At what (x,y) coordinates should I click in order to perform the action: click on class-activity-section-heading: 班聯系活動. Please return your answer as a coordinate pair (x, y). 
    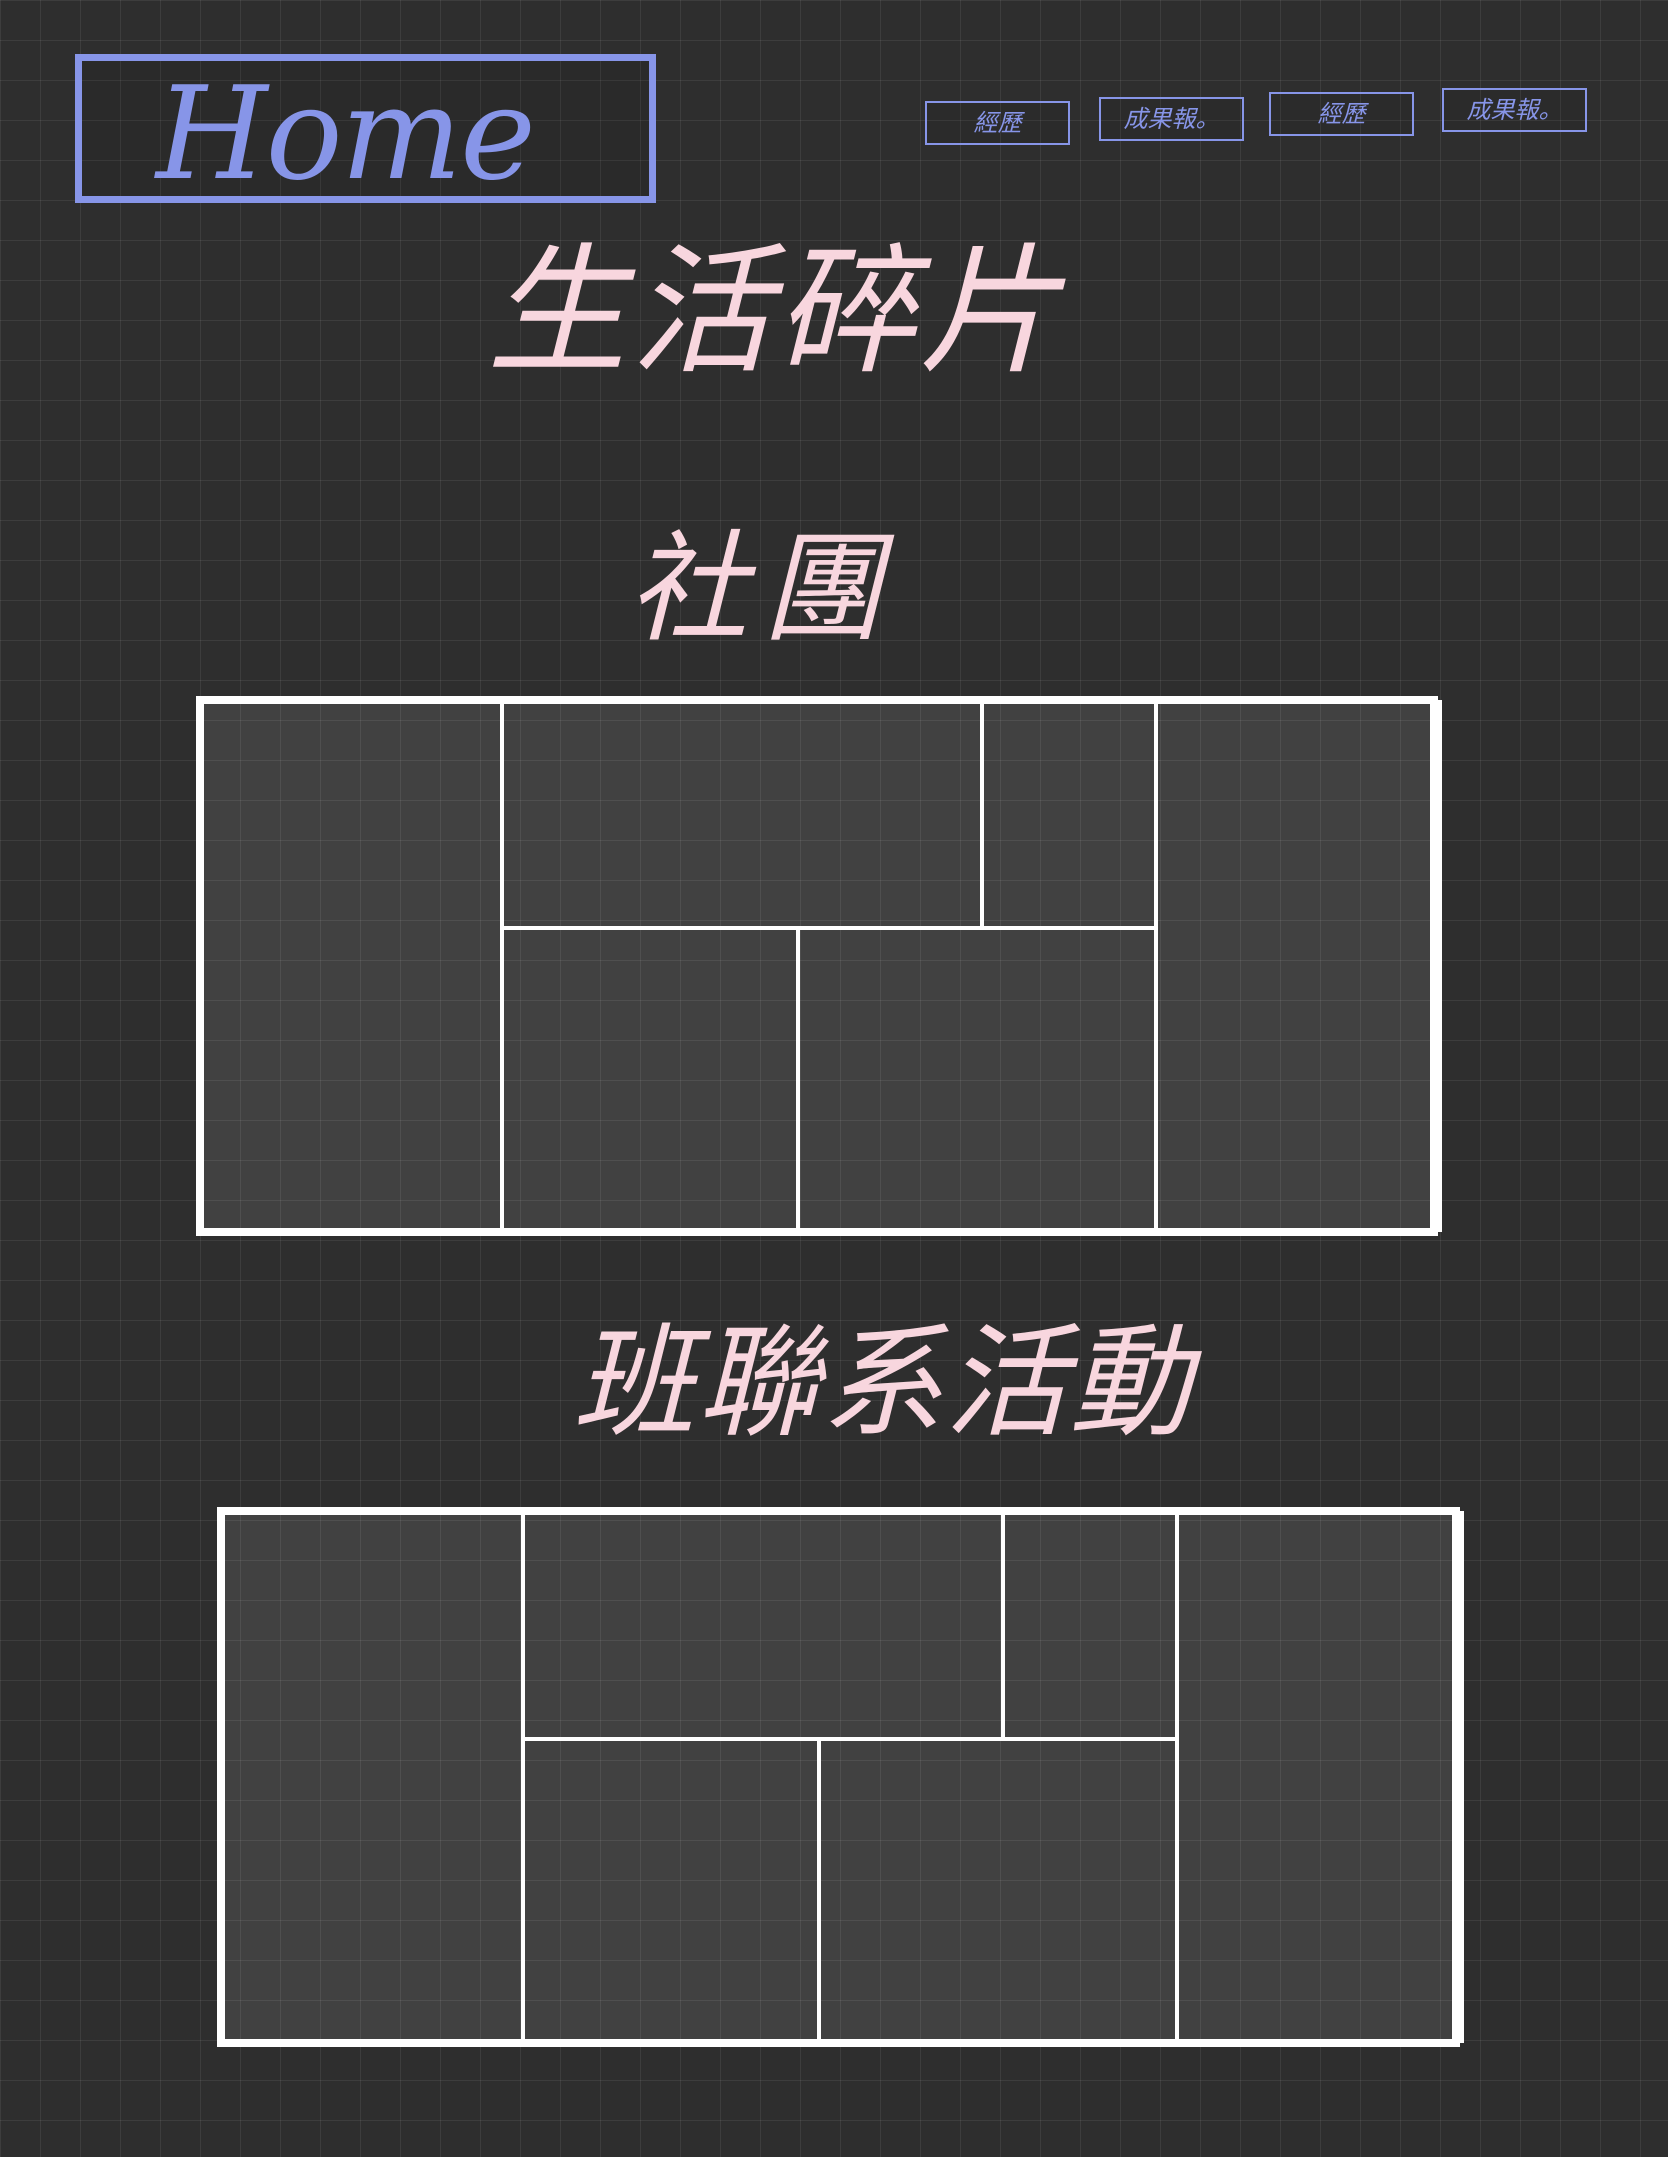
    Looking at the image, I should click on (883, 1383).